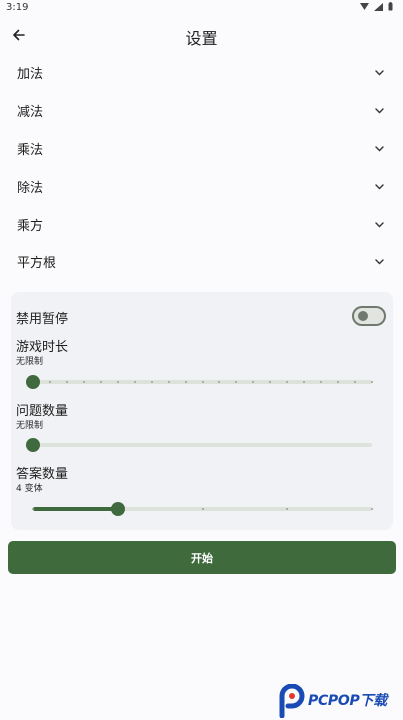  I want to click on game-duration-slider, so click(199, 382).